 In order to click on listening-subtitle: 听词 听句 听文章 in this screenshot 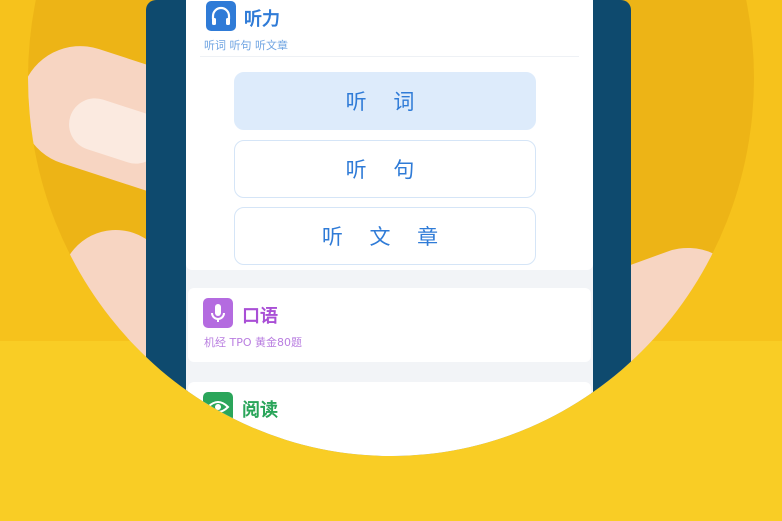, I will do `click(246, 45)`.